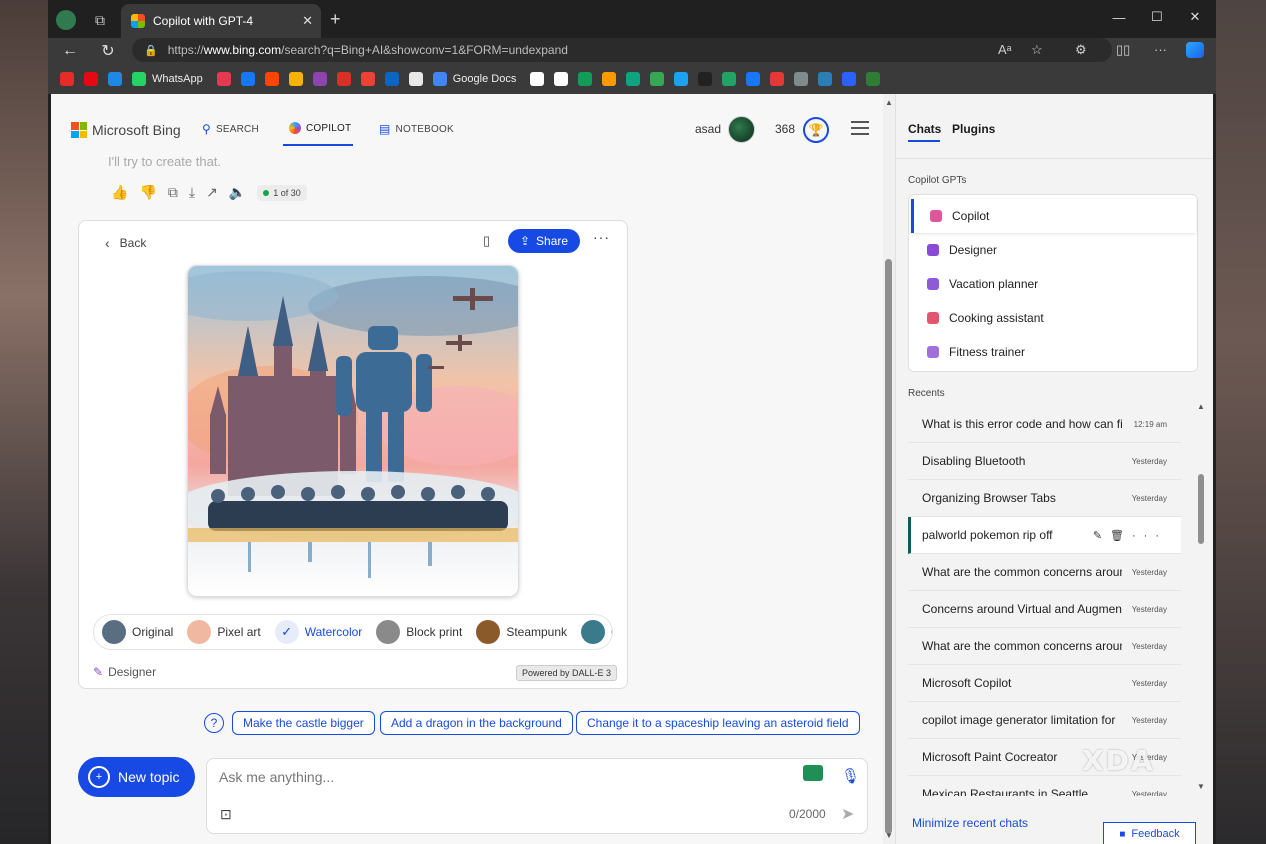 The height and width of the screenshot is (844, 1266). What do you see at coordinates (226, 814) in the screenshot?
I see `image-upload-icon: ⊡` at bounding box center [226, 814].